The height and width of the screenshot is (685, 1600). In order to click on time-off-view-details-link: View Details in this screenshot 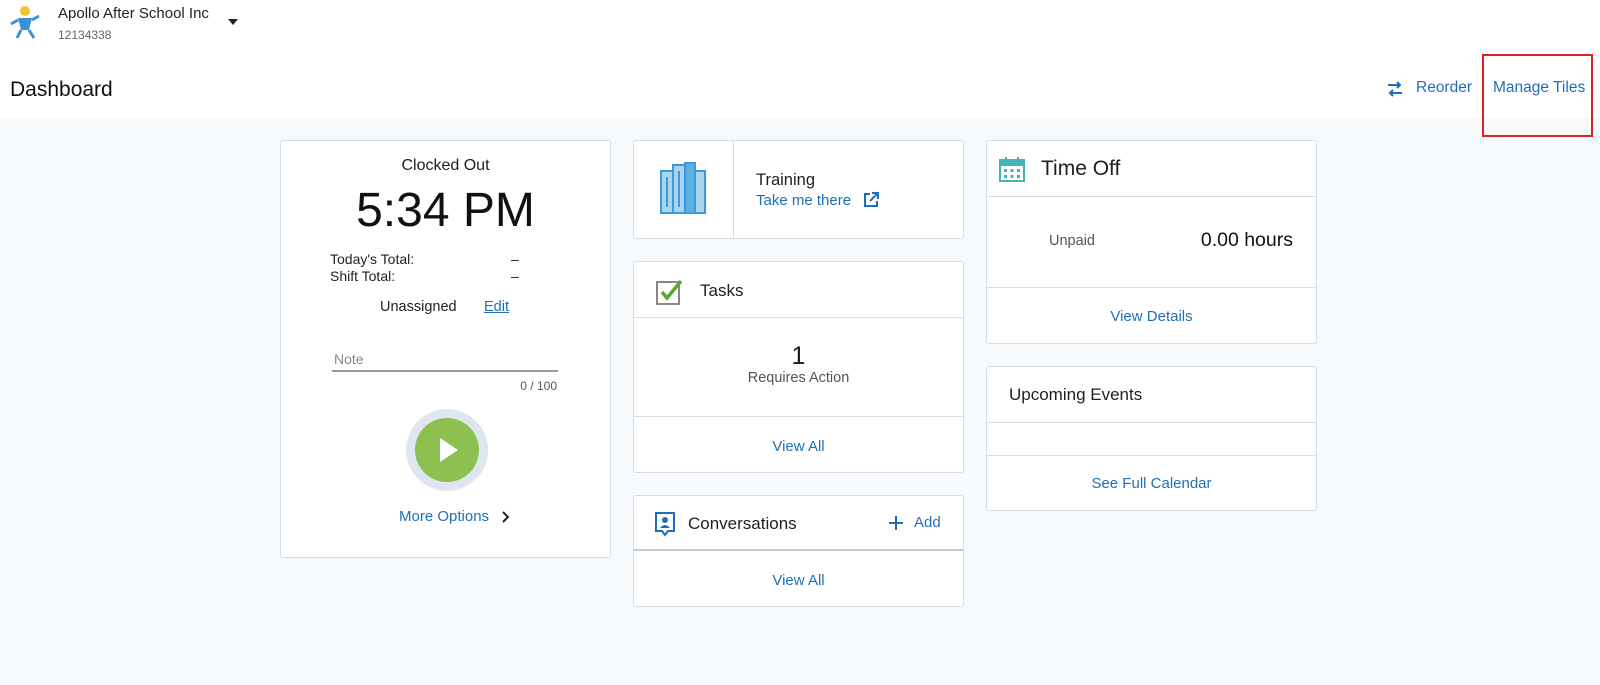, I will do `click(1151, 316)`.